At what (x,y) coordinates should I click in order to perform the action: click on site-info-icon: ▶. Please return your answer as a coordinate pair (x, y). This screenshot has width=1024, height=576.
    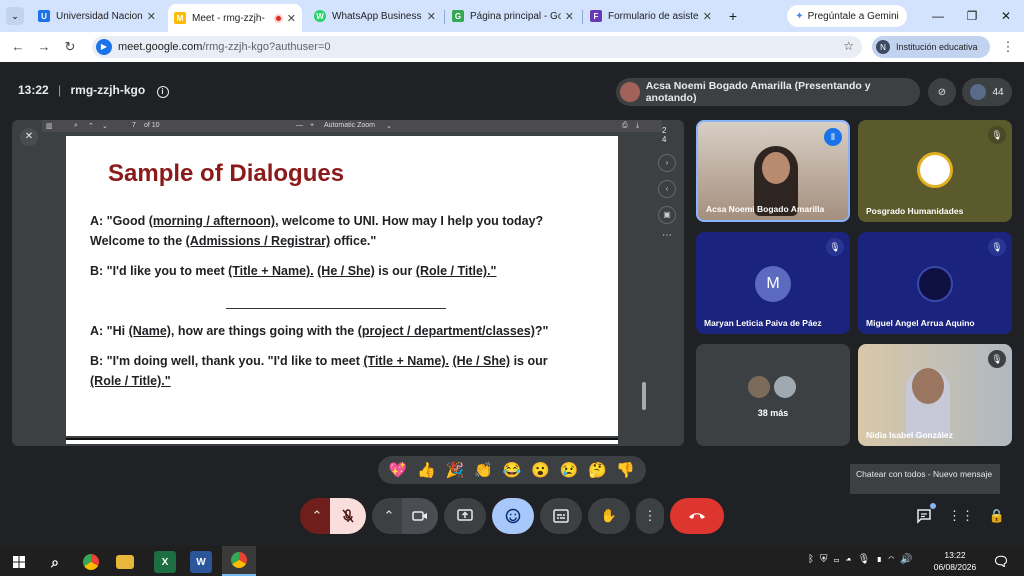
    Looking at the image, I should click on (104, 47).